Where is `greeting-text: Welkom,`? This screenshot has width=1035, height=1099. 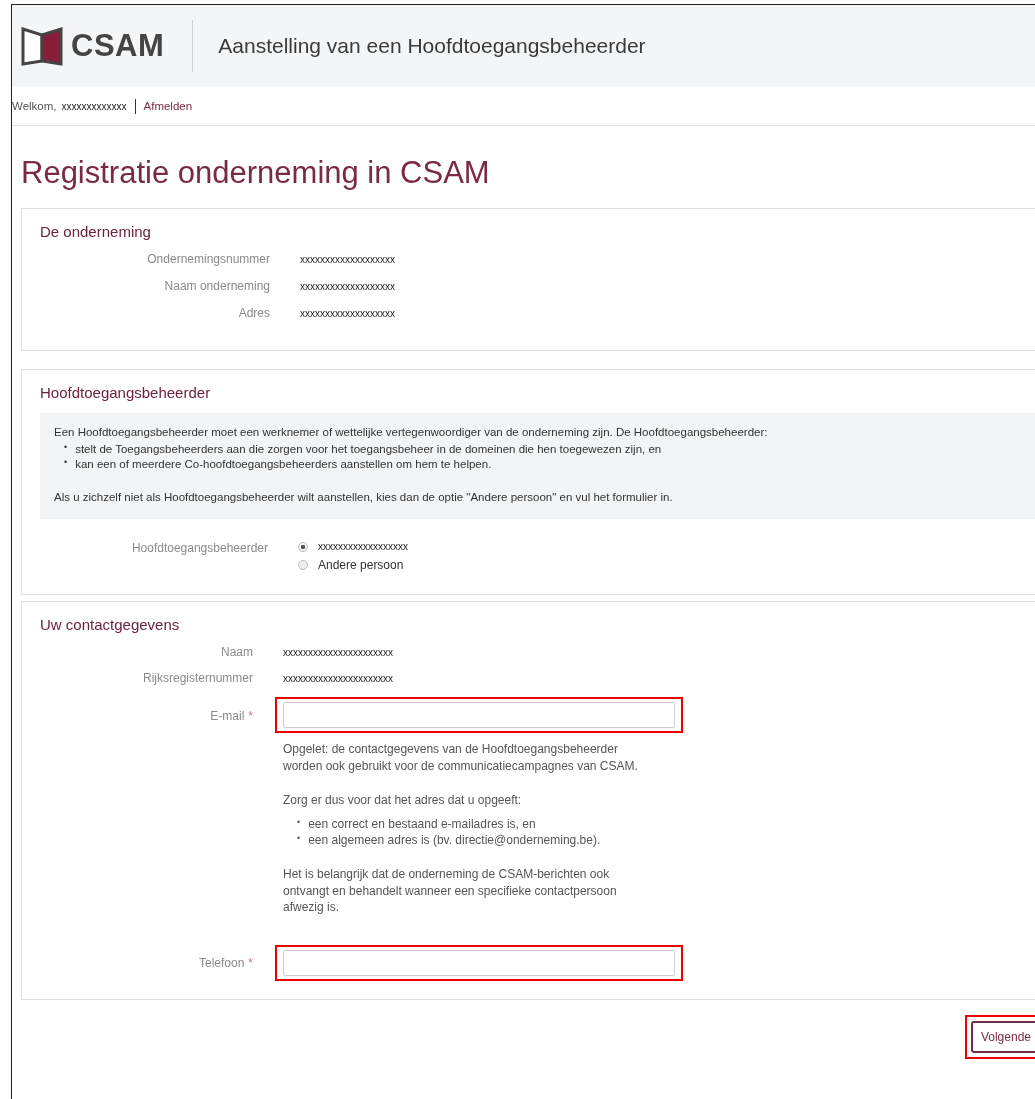 greeting-text: Welkom, is located at coordinates (34, 106).